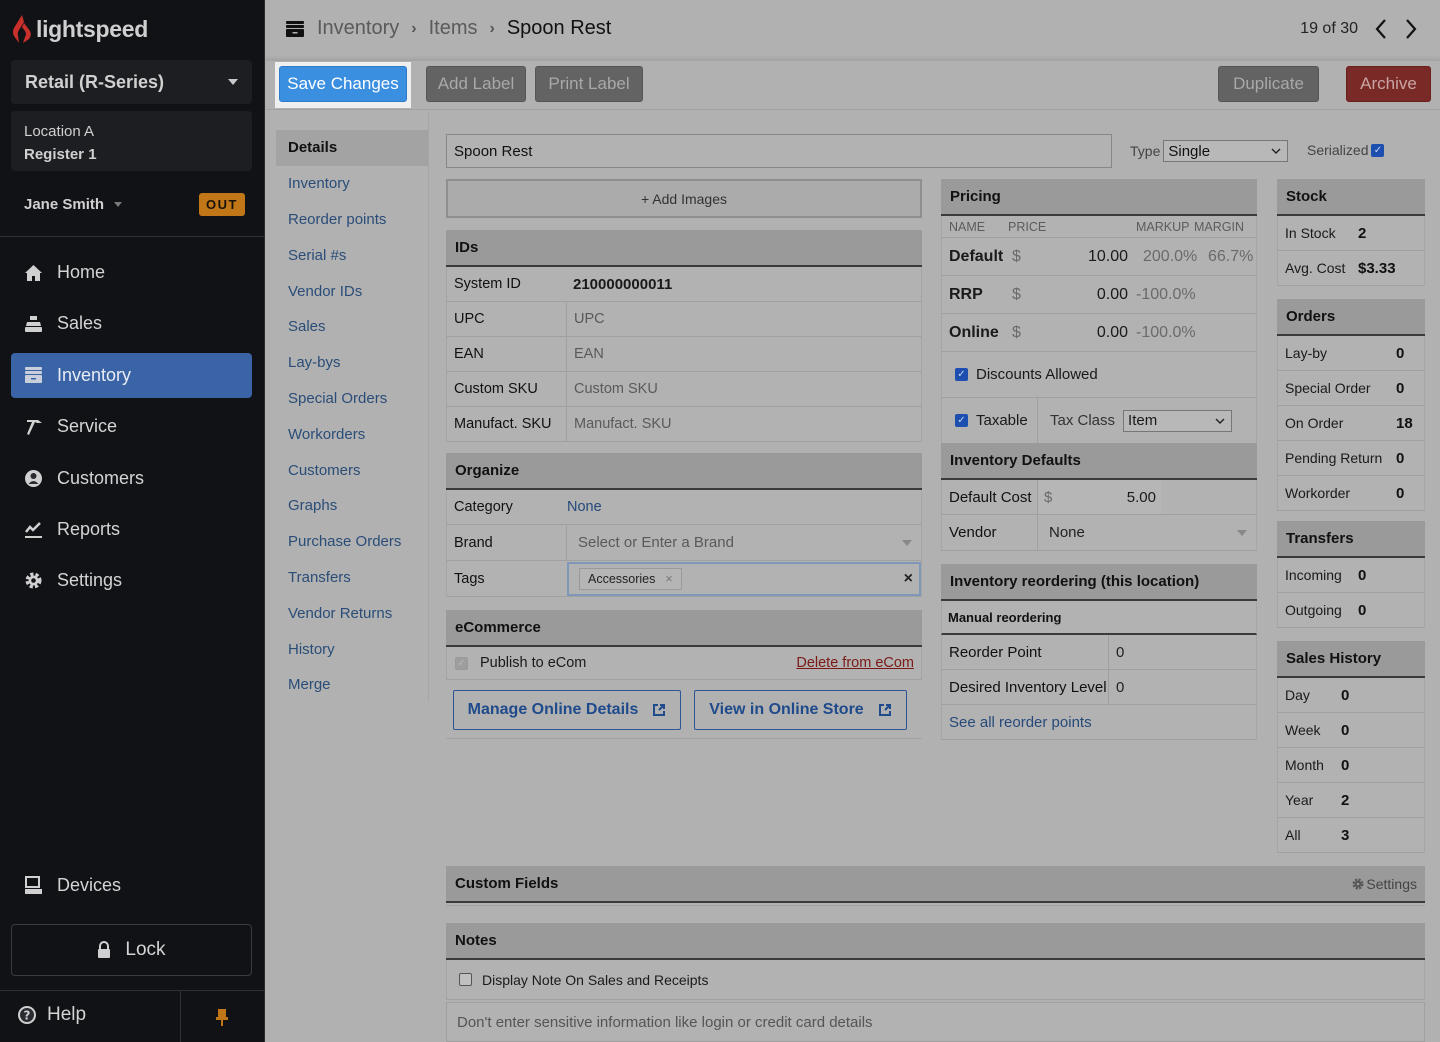 Image resolution: width=1440 pixels, height=1042 pixels. I want to click on vendor-select: None, so click(1146, 532).